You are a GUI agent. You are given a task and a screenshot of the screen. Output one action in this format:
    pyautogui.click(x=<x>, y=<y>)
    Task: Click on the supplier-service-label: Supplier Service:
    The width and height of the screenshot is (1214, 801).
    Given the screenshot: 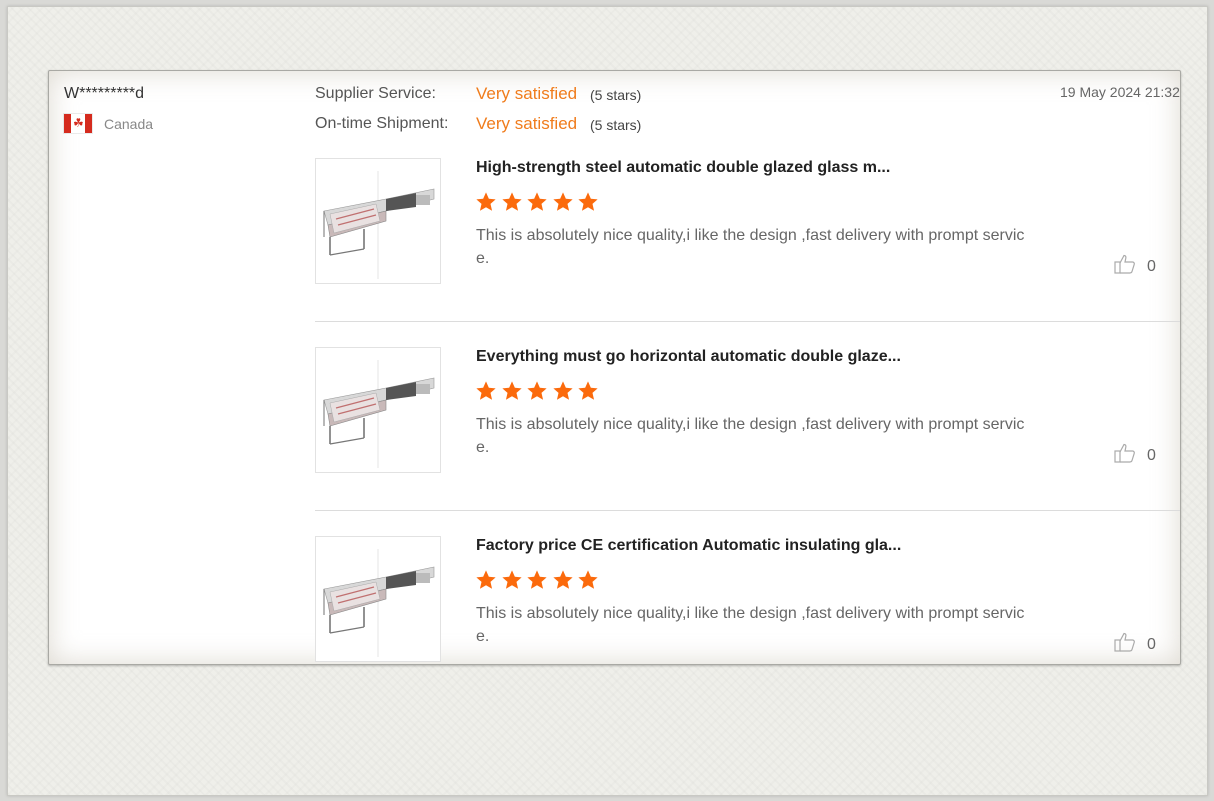 What is the action you would take?
    pyautogui.click(x=375, y=93)
    